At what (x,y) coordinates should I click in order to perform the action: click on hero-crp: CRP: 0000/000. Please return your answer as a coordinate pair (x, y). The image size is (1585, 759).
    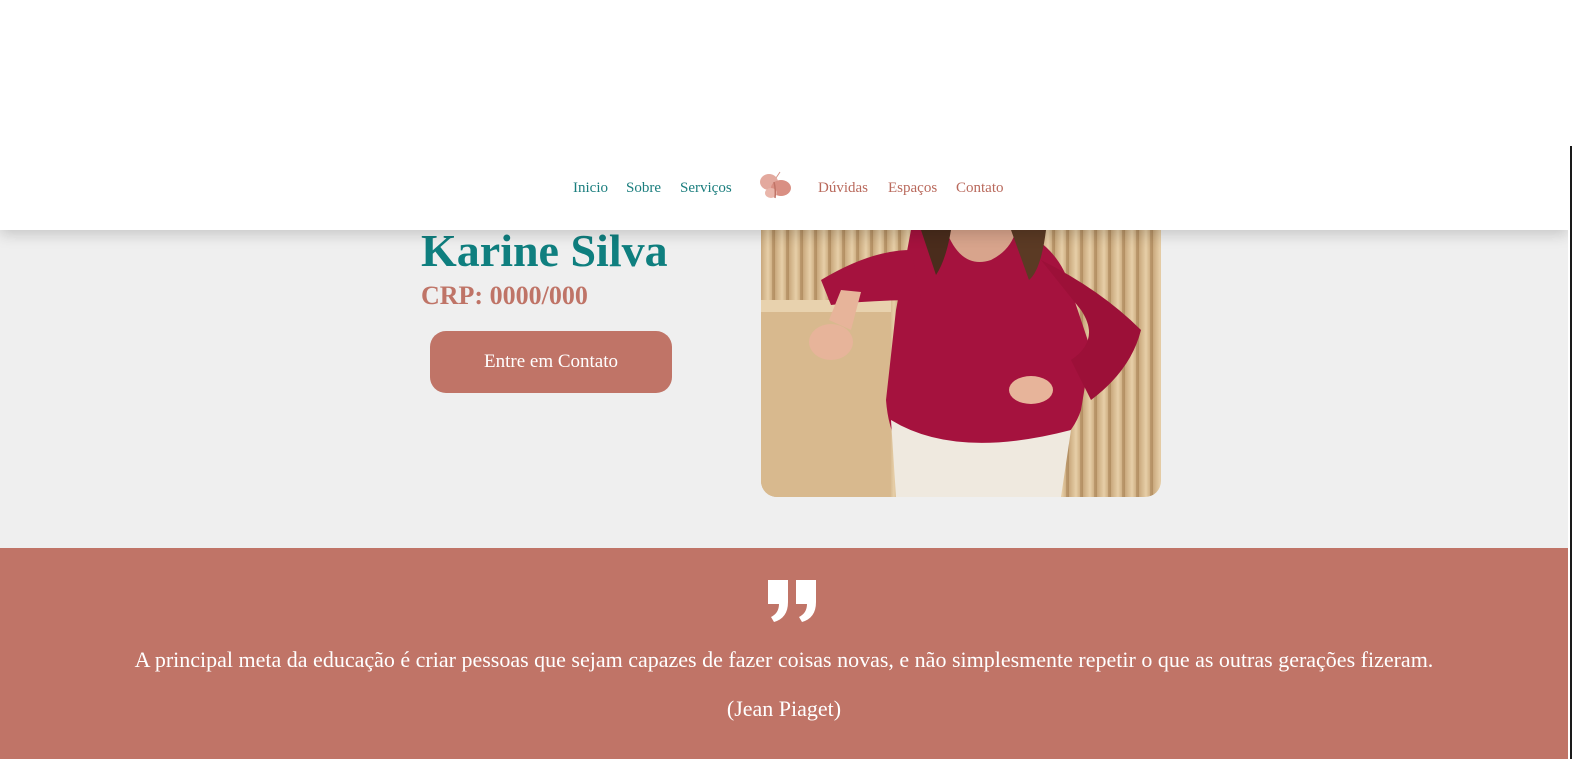
    Looking at the image, I should click on (504, 295).